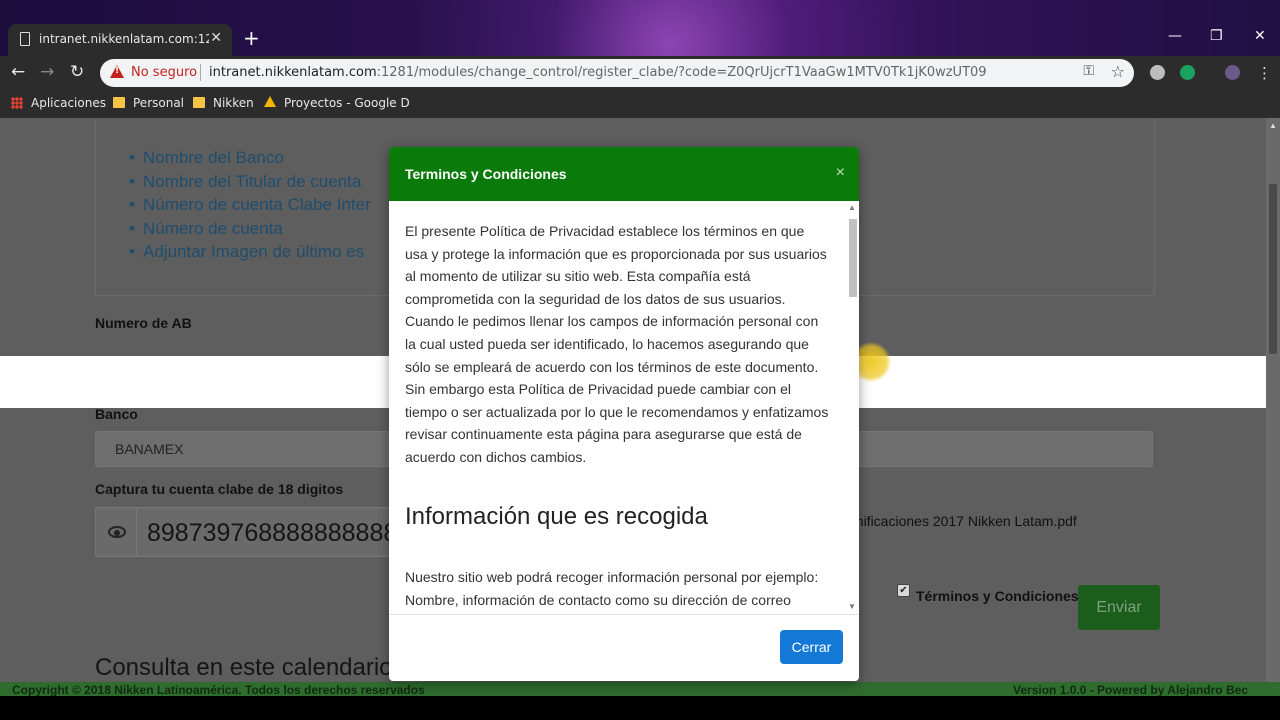 This screenshot has width=1280, height=720. Describe the element at coordinates (962, 521) in the screenshot. I see `attached-file-name: onificaciones 2017 Nikken Latam.pdf` at that location.